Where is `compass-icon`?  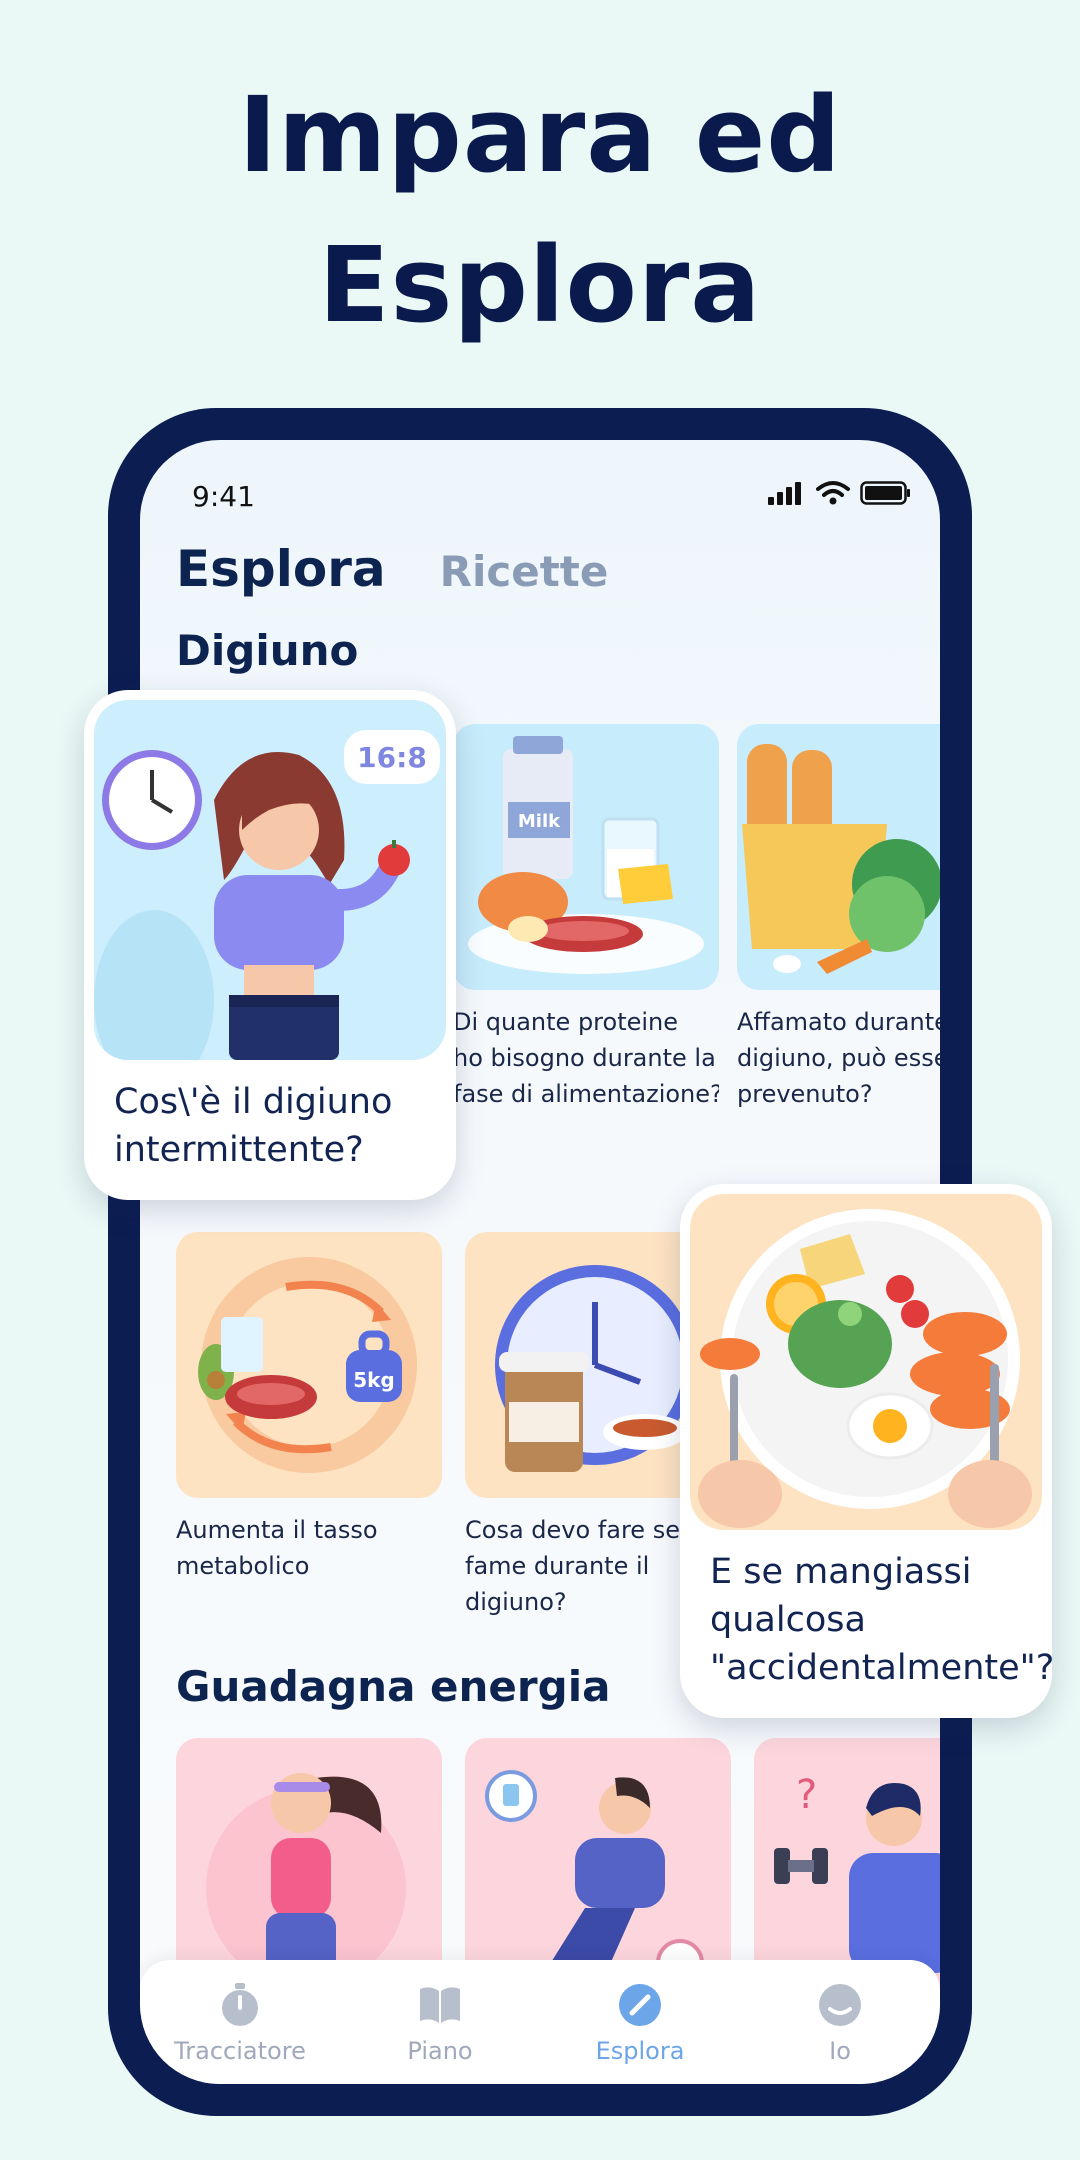 compass-icon is located at coordinates (640, 2005).